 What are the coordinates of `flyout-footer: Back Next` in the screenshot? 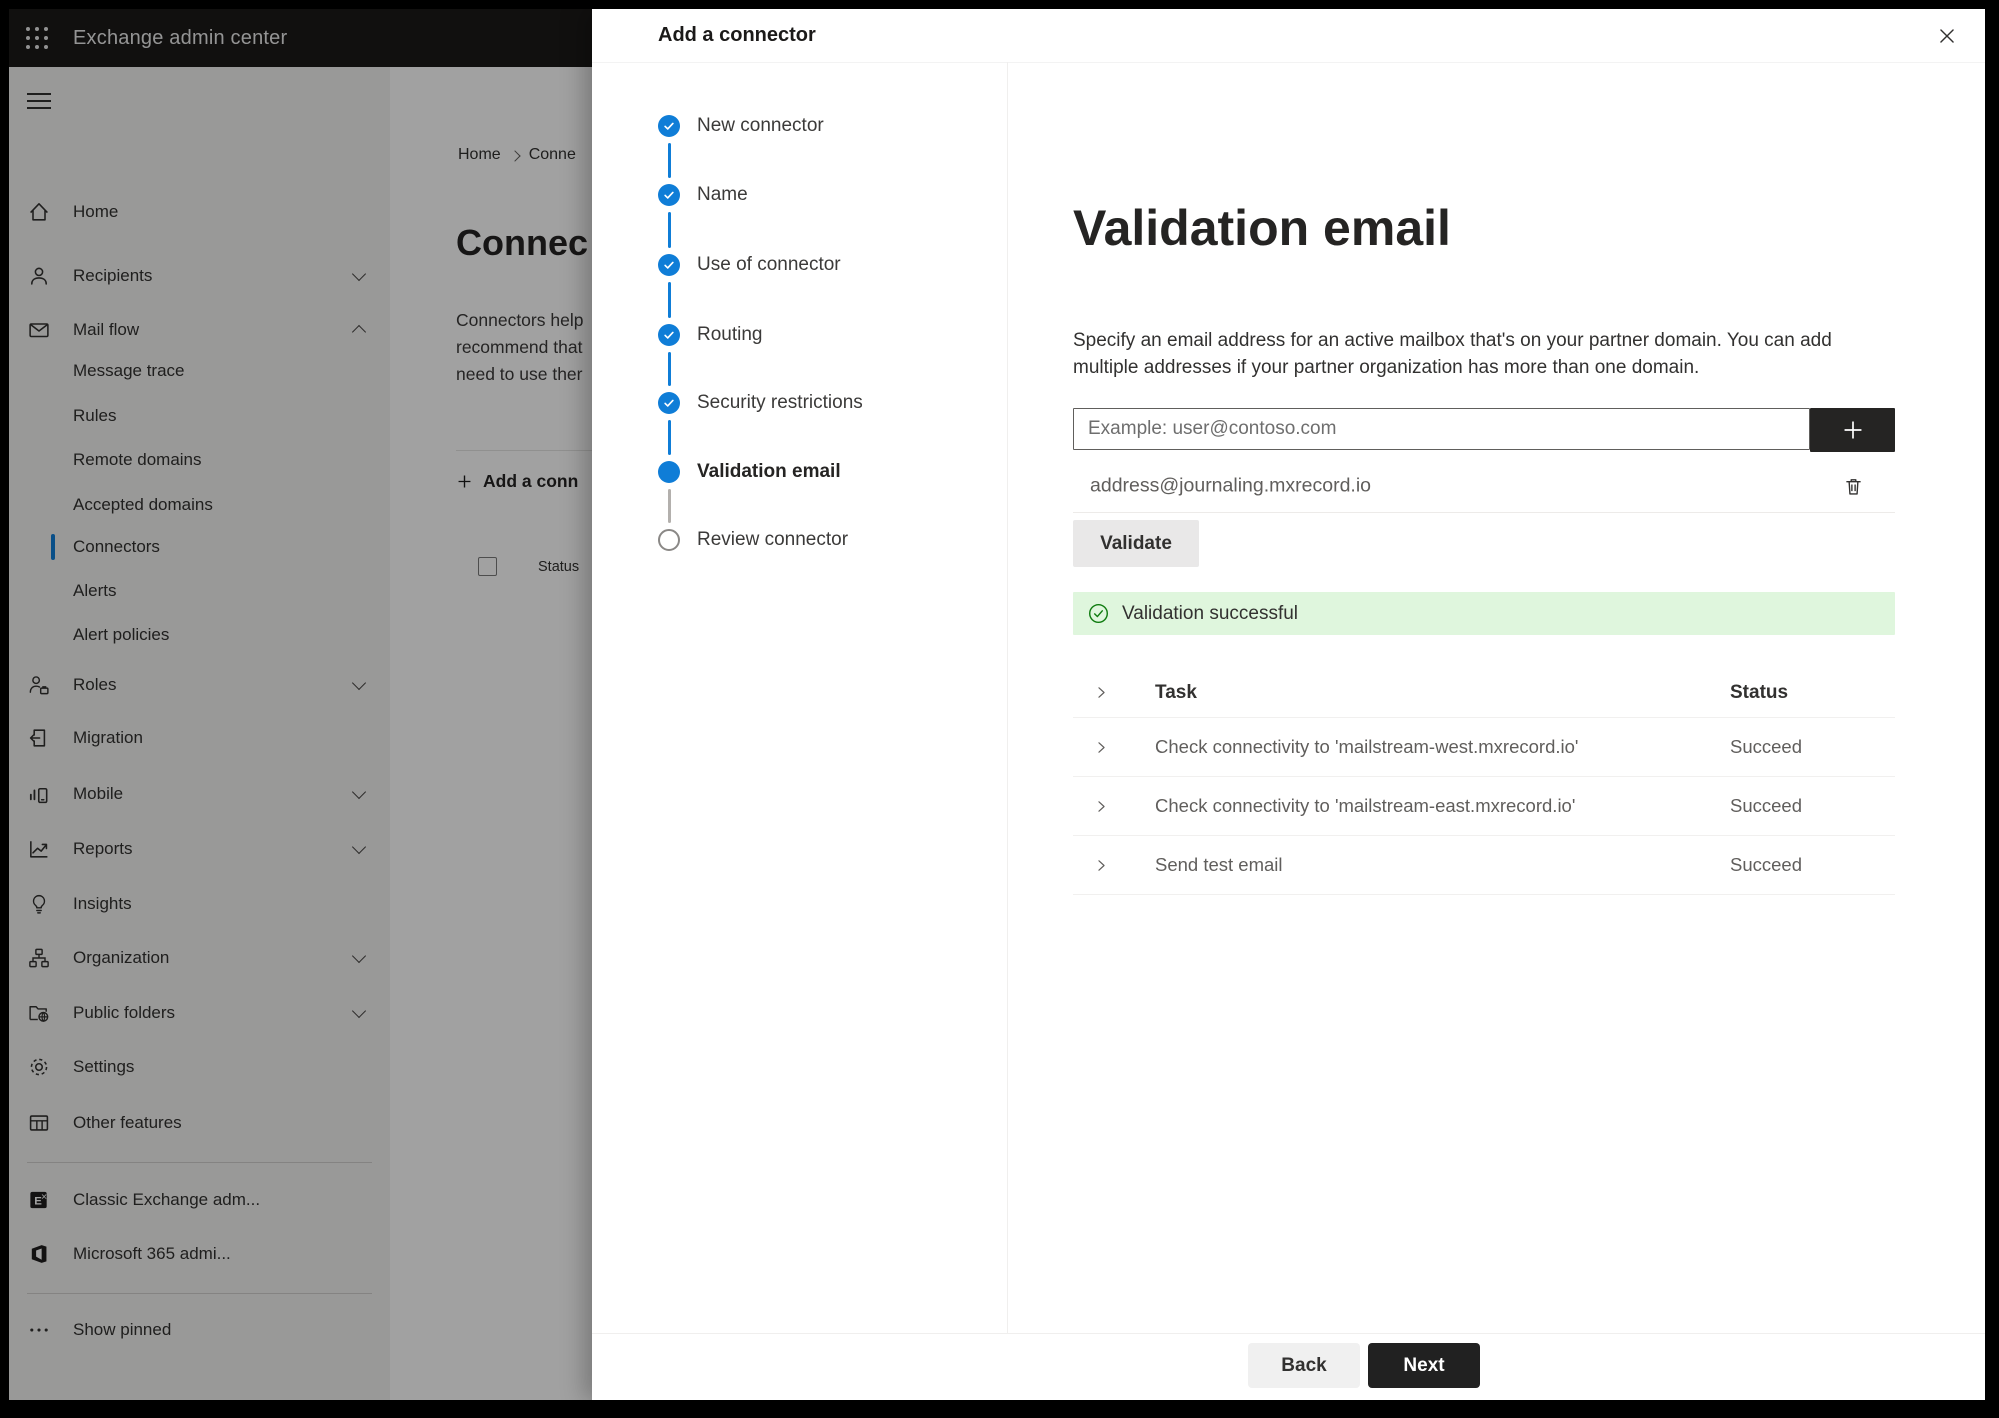 It's located at (1288, 1366).